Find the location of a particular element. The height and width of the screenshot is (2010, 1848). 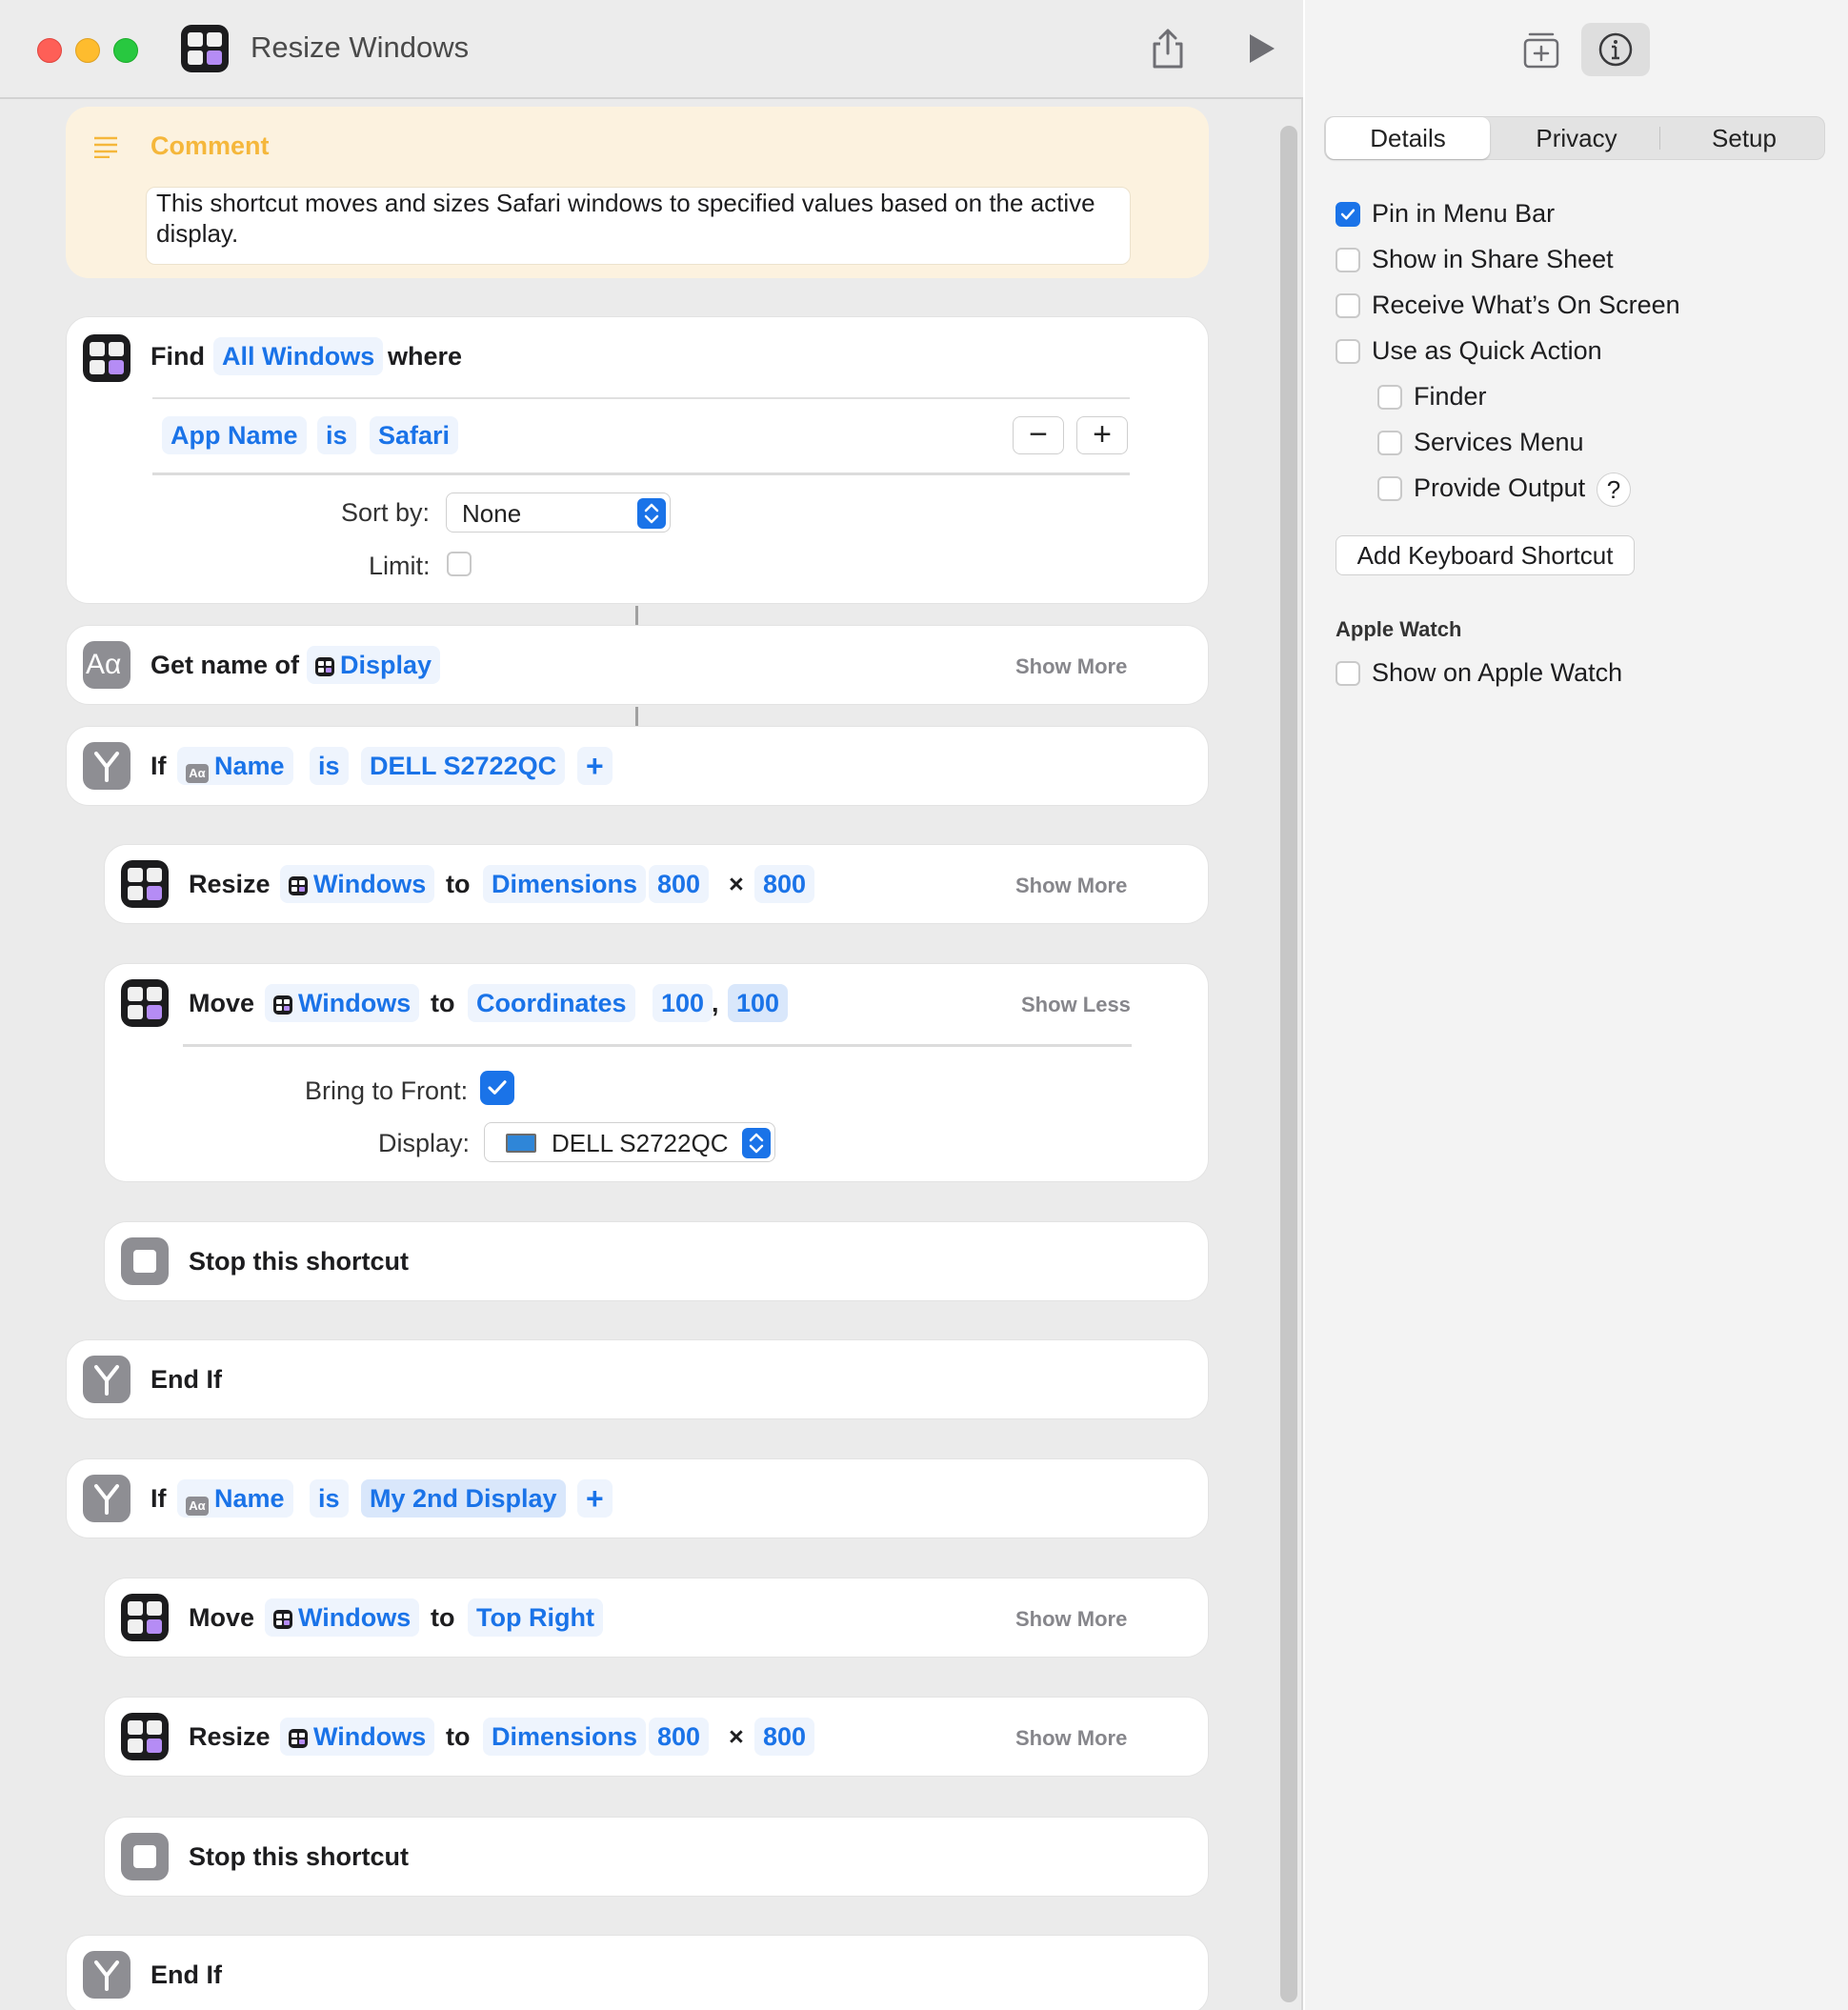

limit-checkbox is located at coordinates (459, 564).